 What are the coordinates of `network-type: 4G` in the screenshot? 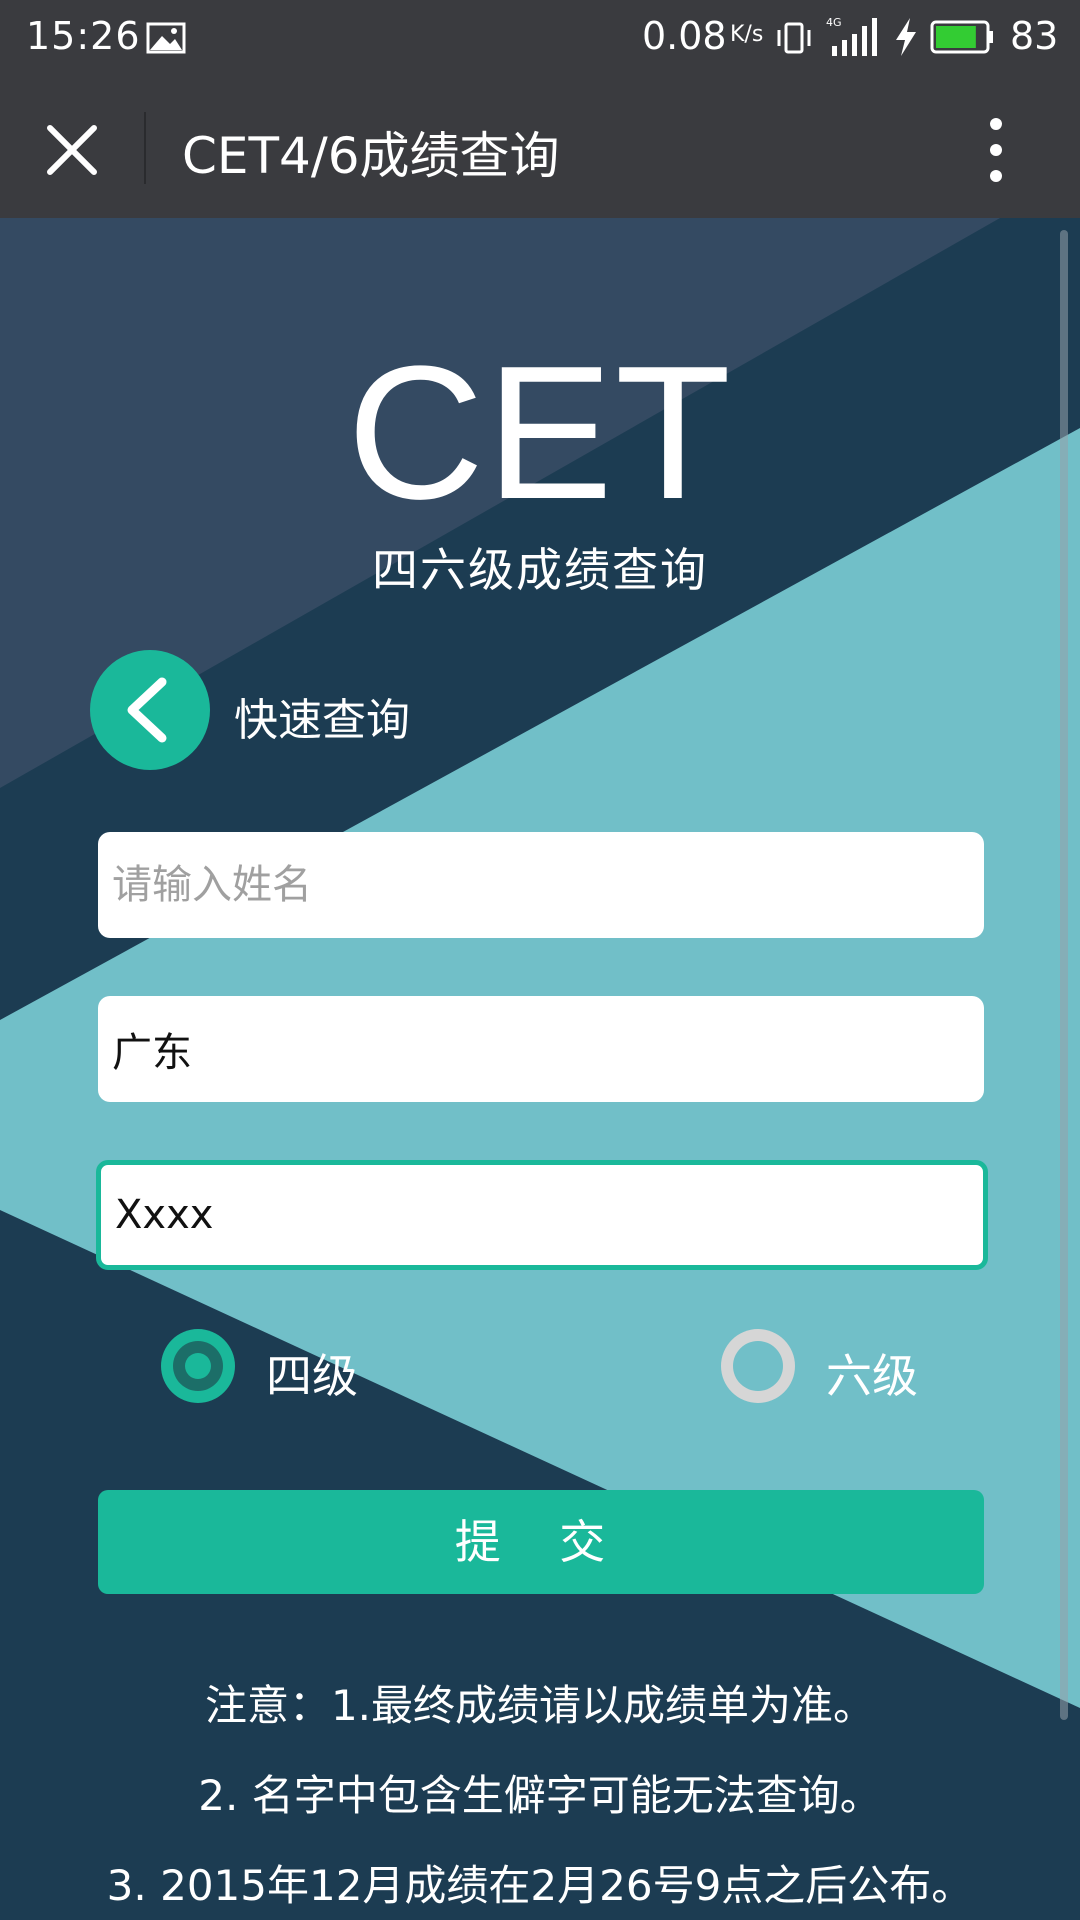 It's located at (834, 22).